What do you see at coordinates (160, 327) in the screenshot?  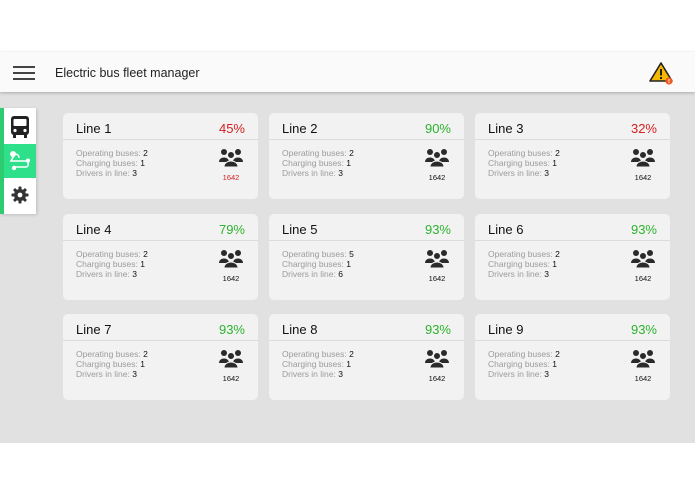 I see `card-header: Line 7 93%` at bounding box center [160, 327].